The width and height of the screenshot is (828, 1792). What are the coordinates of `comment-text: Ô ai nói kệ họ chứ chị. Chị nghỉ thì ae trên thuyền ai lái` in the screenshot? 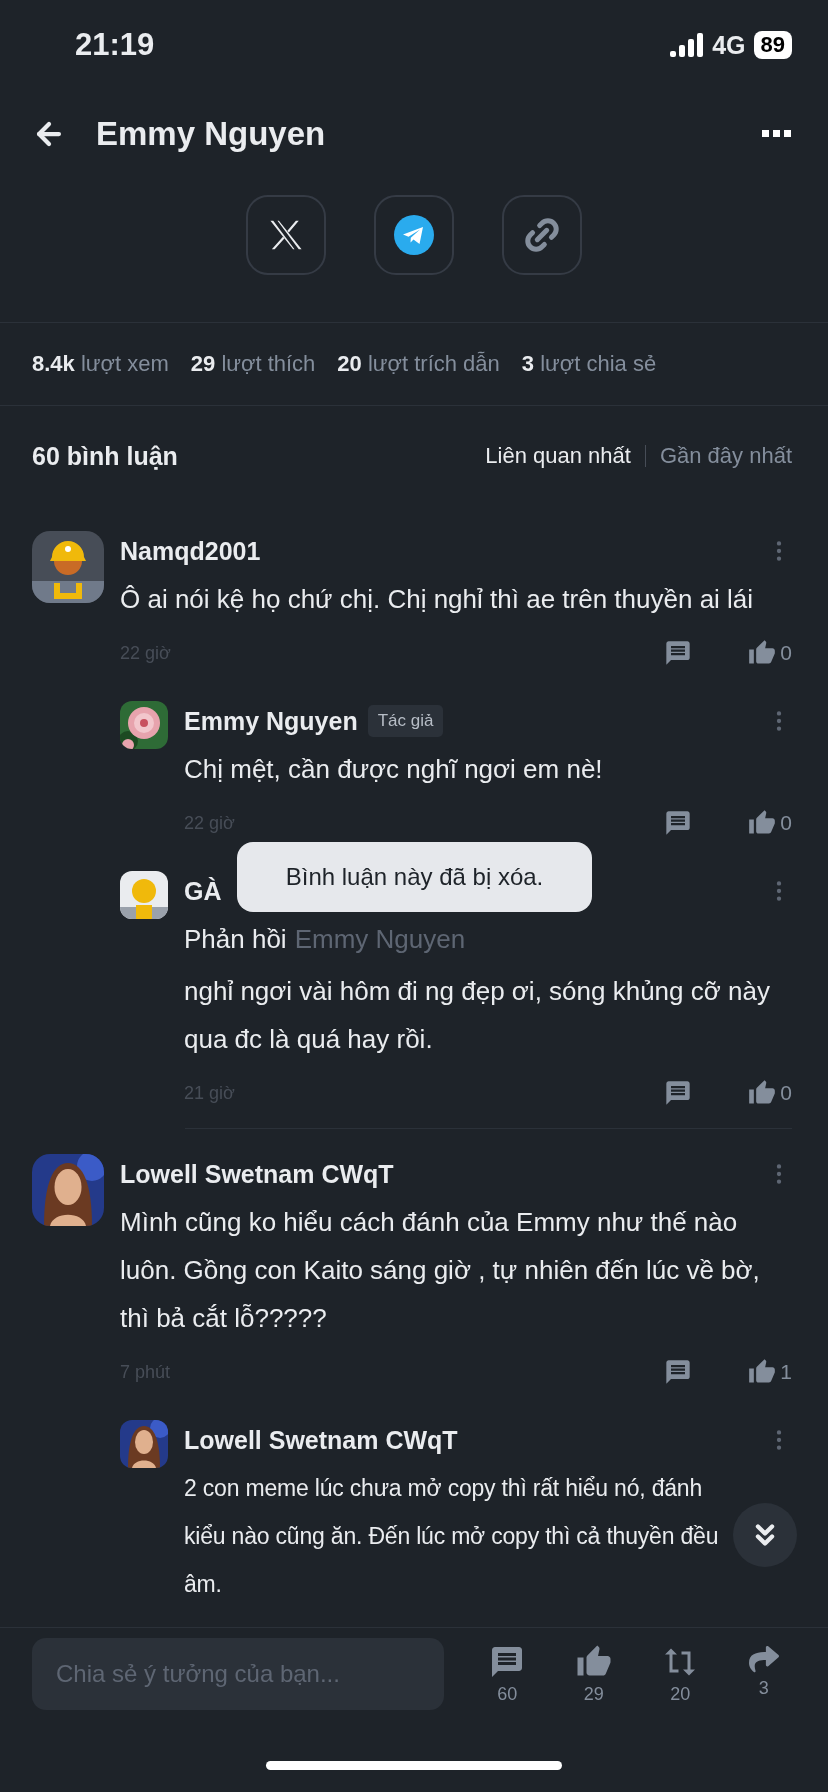 It's located at (437, 599).